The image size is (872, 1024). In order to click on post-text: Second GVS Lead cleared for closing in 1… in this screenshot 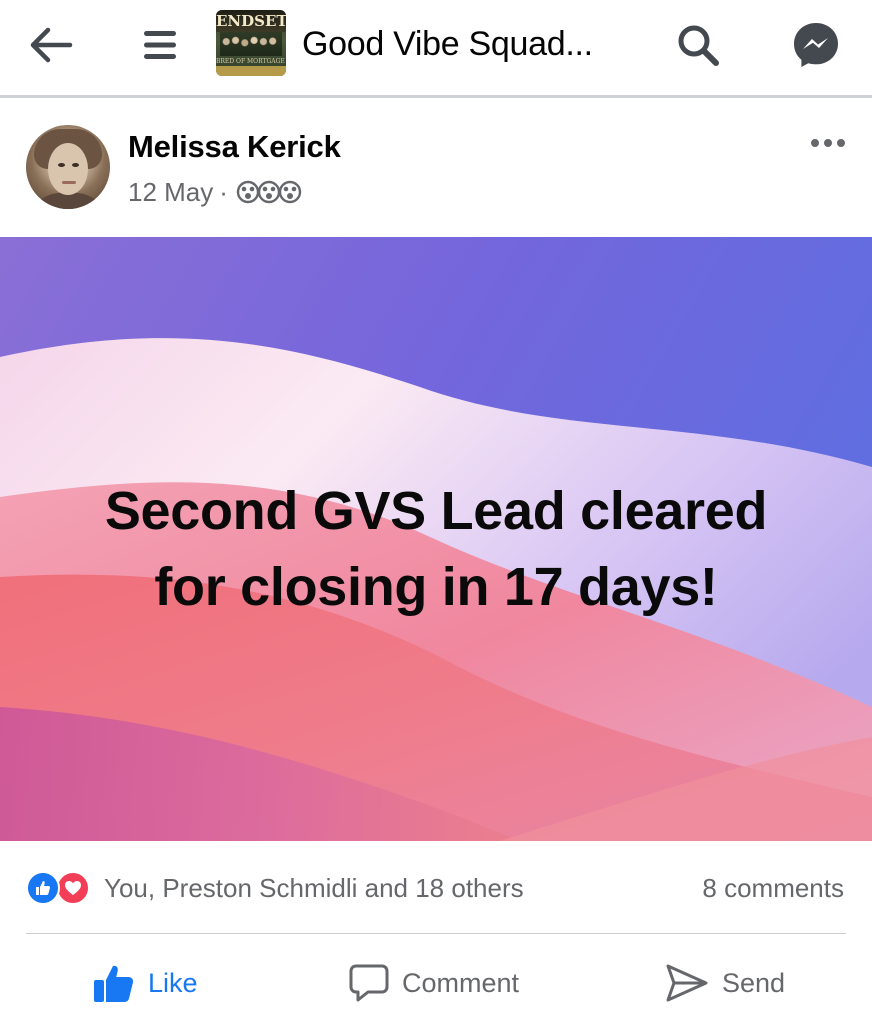, I will do `click(436, 549)`.